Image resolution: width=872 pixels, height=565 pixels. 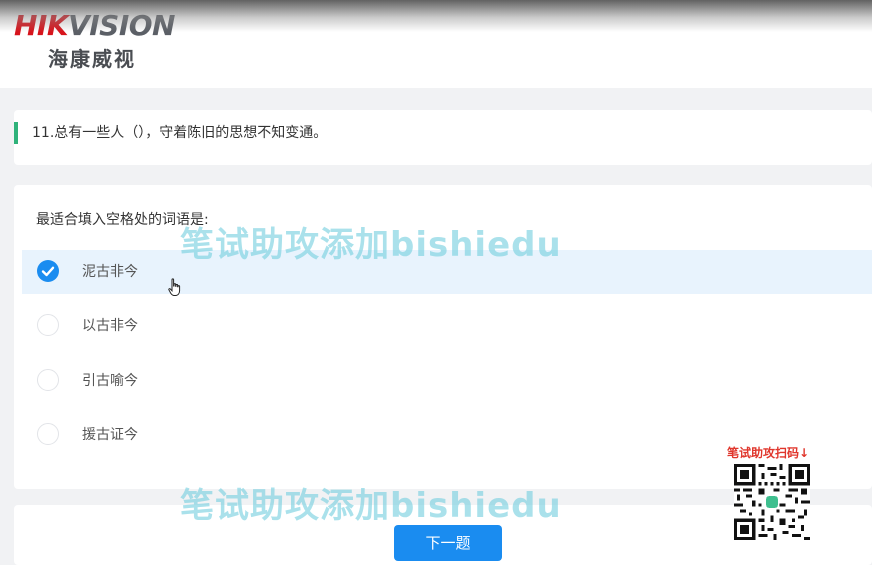 What do you see at coordinates (174, 287) in the screenshot?
I see `hand-cursor-icon` at bounding box center [174, 287].